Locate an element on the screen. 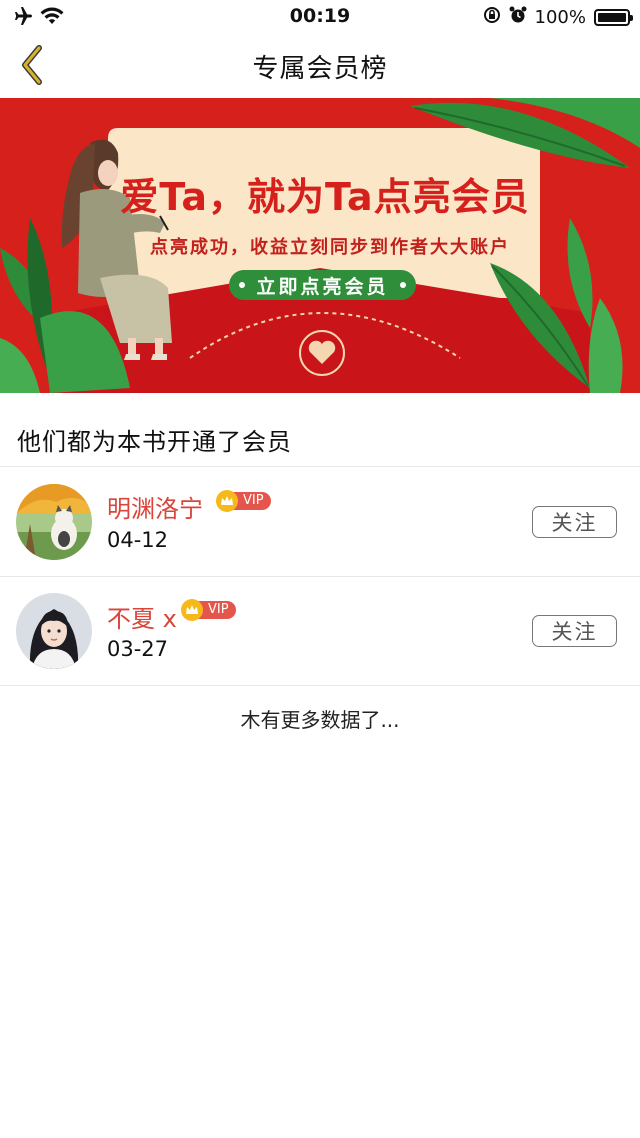 This screenshot has width=640, height=1138. battery-icon is located at coordinates (613, 17).